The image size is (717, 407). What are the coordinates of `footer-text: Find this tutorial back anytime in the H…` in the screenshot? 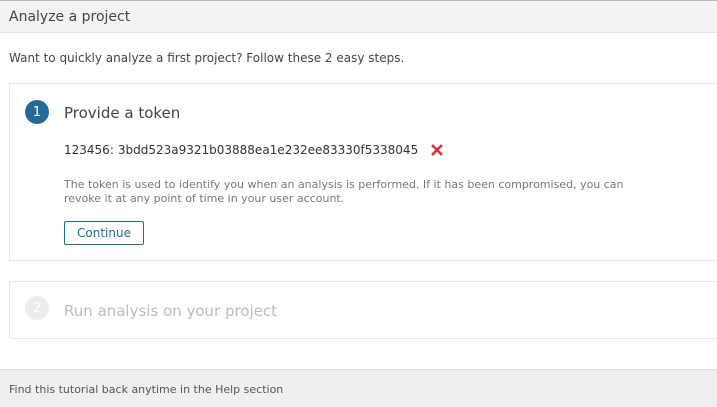 It's located at (146, 389).